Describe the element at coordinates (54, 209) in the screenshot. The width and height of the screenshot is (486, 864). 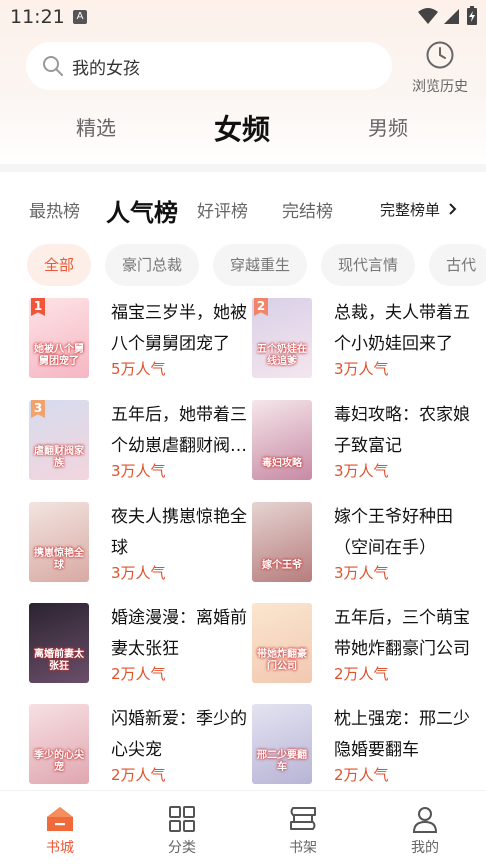
I see `rank-tab-hottest: 最热榜` at that location.